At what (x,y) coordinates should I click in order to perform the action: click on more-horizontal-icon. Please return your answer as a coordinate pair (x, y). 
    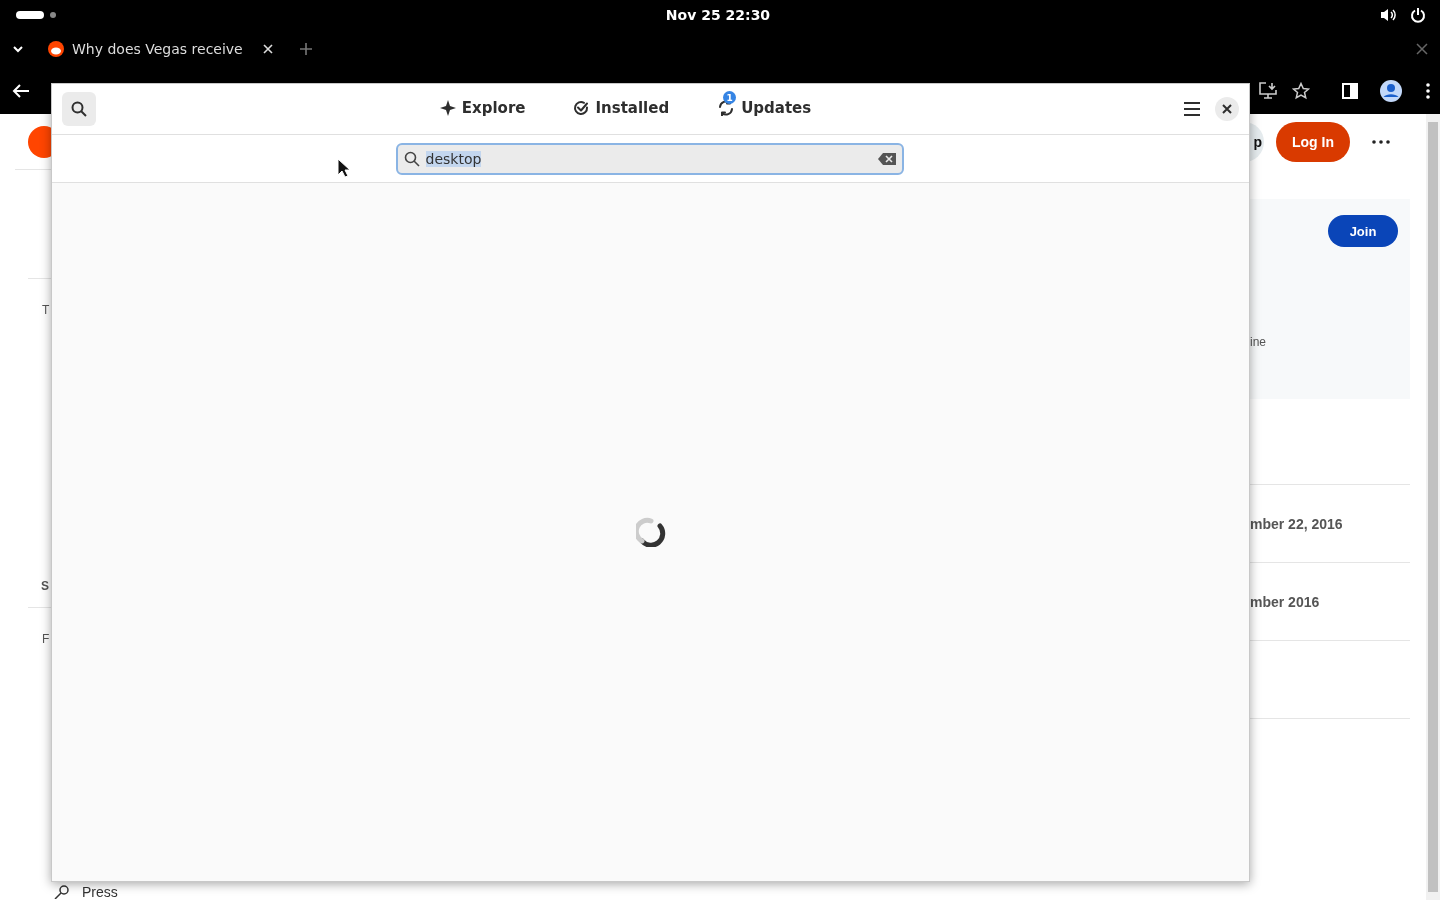
    Looking at the image, I should click on (1381, 141).